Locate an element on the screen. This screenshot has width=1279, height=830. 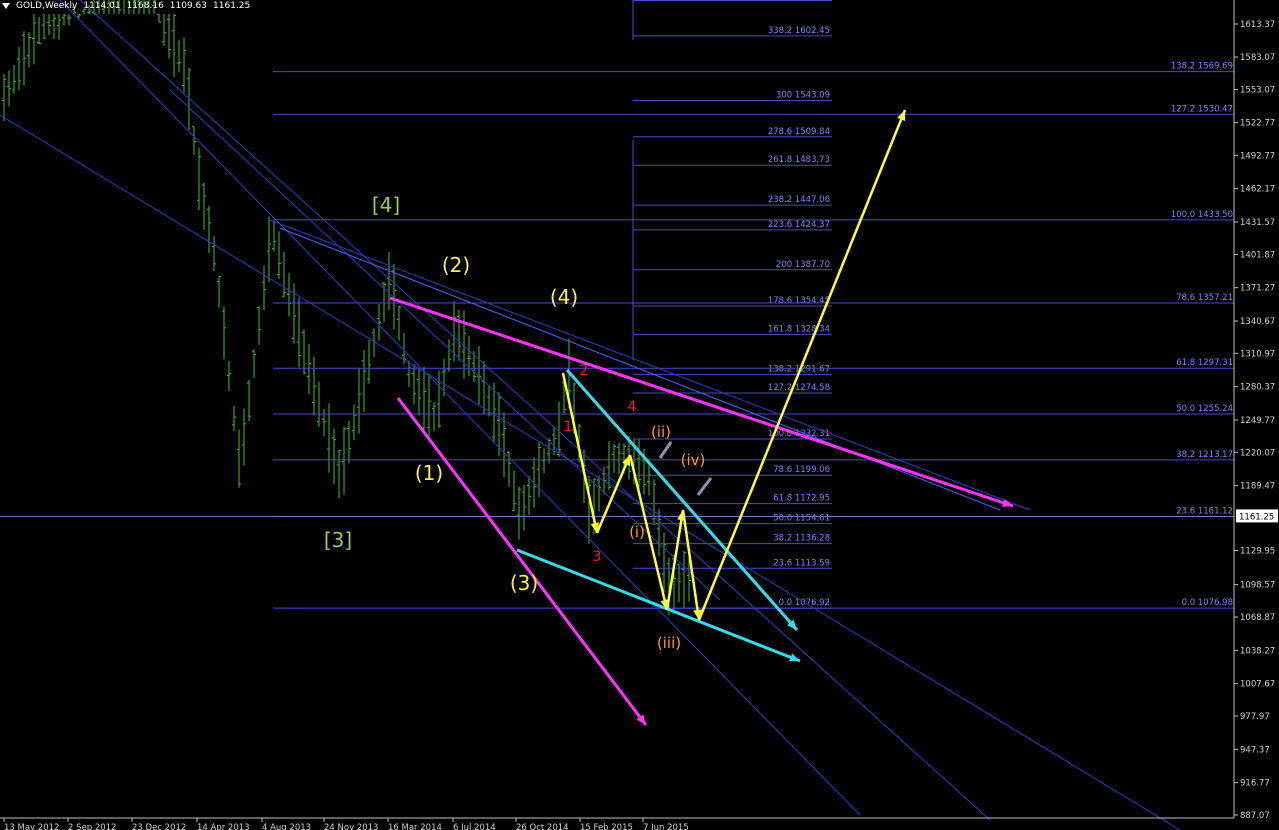
time-tick-label: 6 Jul 2014 is located at coordinates (474, 826).